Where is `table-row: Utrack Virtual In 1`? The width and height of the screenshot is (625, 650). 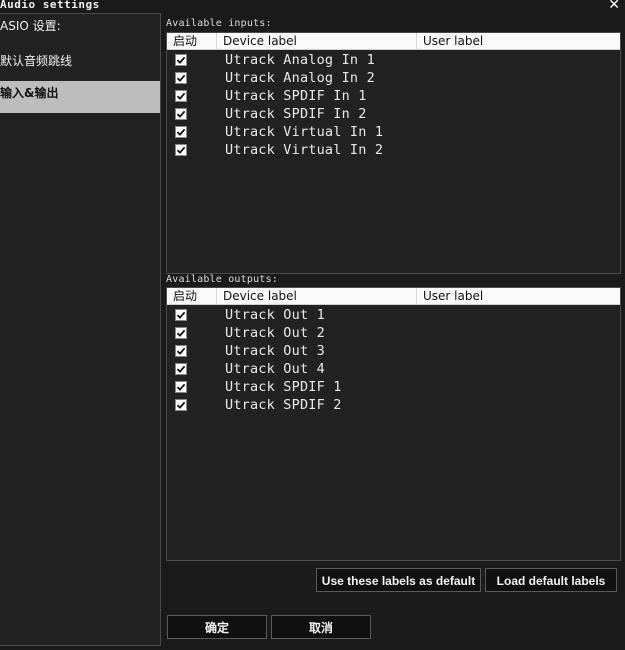 table-row: Utrack Virtual In 1 is located at coordinates (393, 132).